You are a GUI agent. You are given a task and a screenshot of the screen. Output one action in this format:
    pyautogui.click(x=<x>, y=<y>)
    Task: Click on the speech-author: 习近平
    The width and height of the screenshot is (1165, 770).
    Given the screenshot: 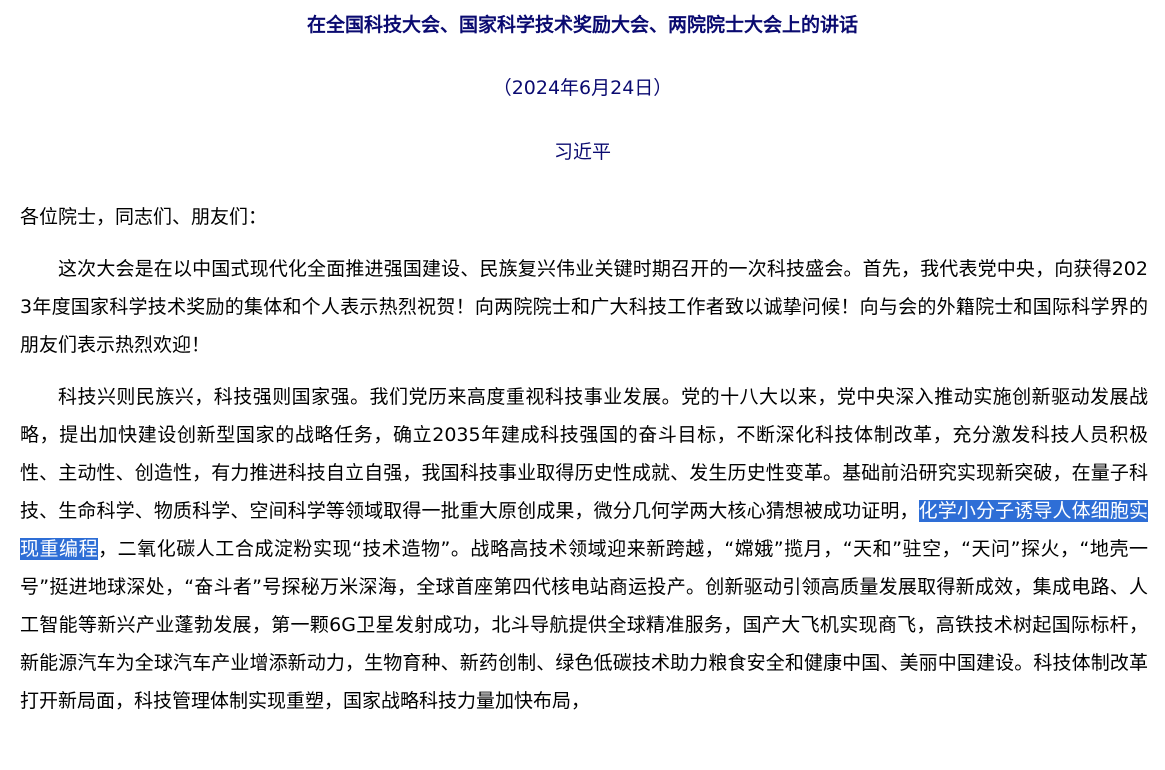 What is the action you would take?
    pyautogui.click(x=582, y=152)
    